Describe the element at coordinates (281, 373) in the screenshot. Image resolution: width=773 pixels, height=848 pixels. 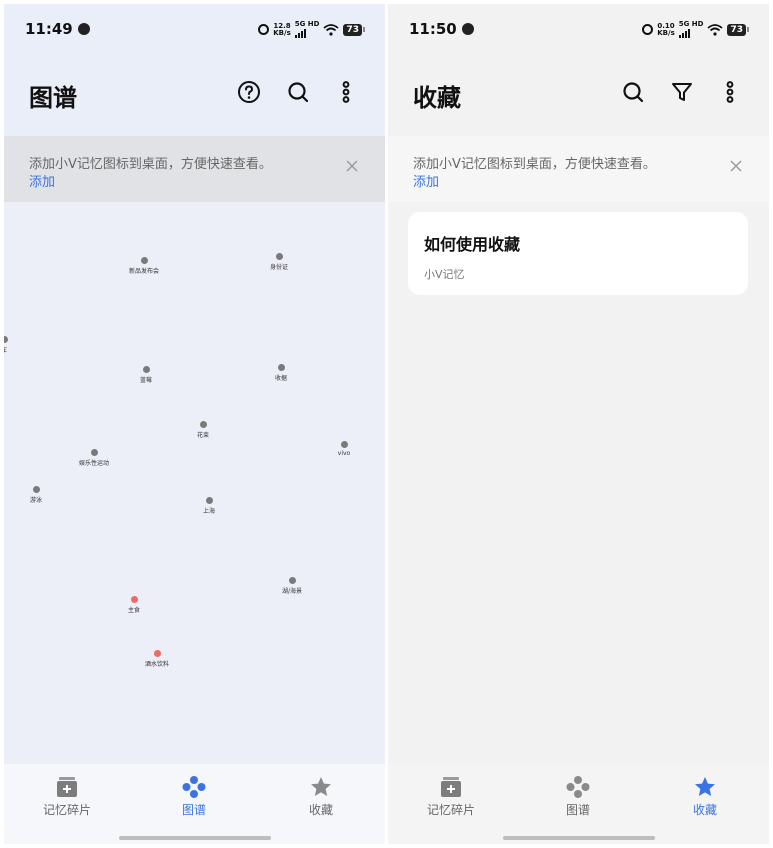
I see `graph-node: 收据` at that location.